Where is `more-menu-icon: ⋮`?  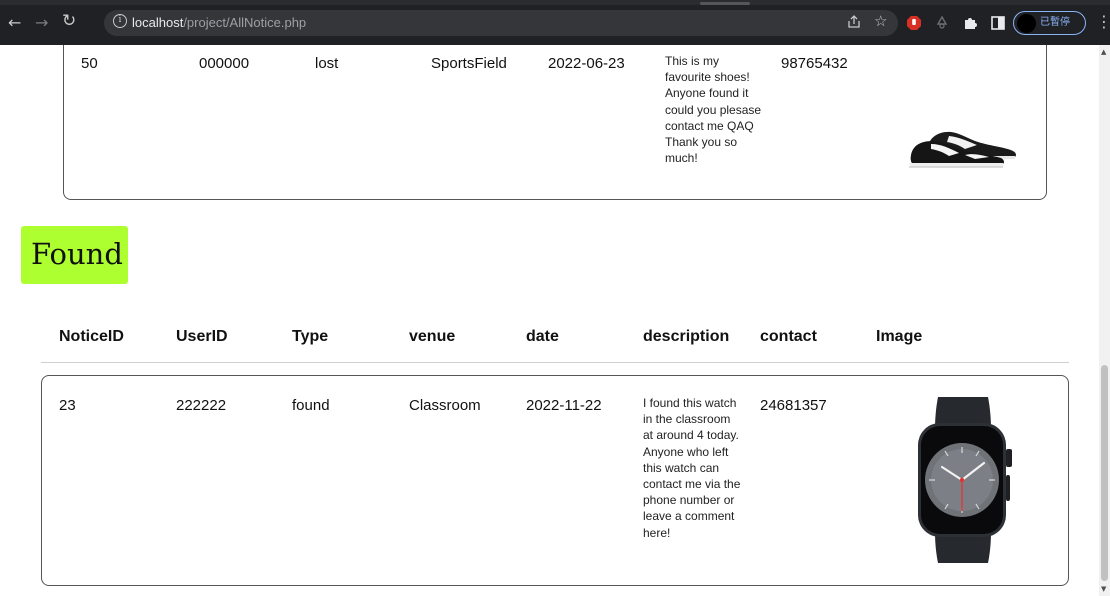
more-menu-icon: ⋮ is located at coordinates (1103, 22).